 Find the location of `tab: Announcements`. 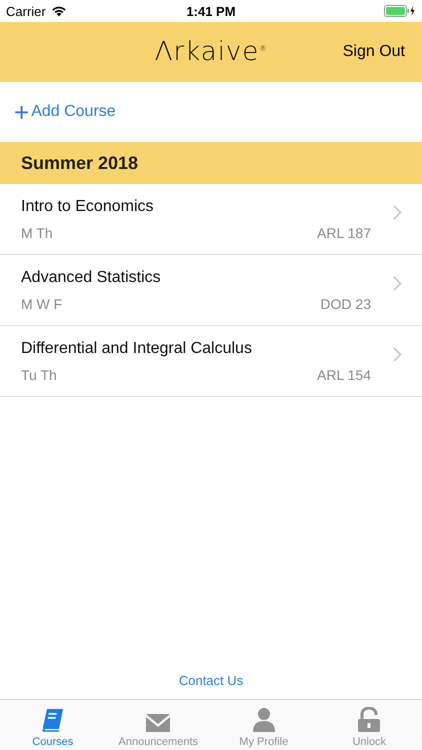

tab: Announcements is located at coordinates (158, 725).